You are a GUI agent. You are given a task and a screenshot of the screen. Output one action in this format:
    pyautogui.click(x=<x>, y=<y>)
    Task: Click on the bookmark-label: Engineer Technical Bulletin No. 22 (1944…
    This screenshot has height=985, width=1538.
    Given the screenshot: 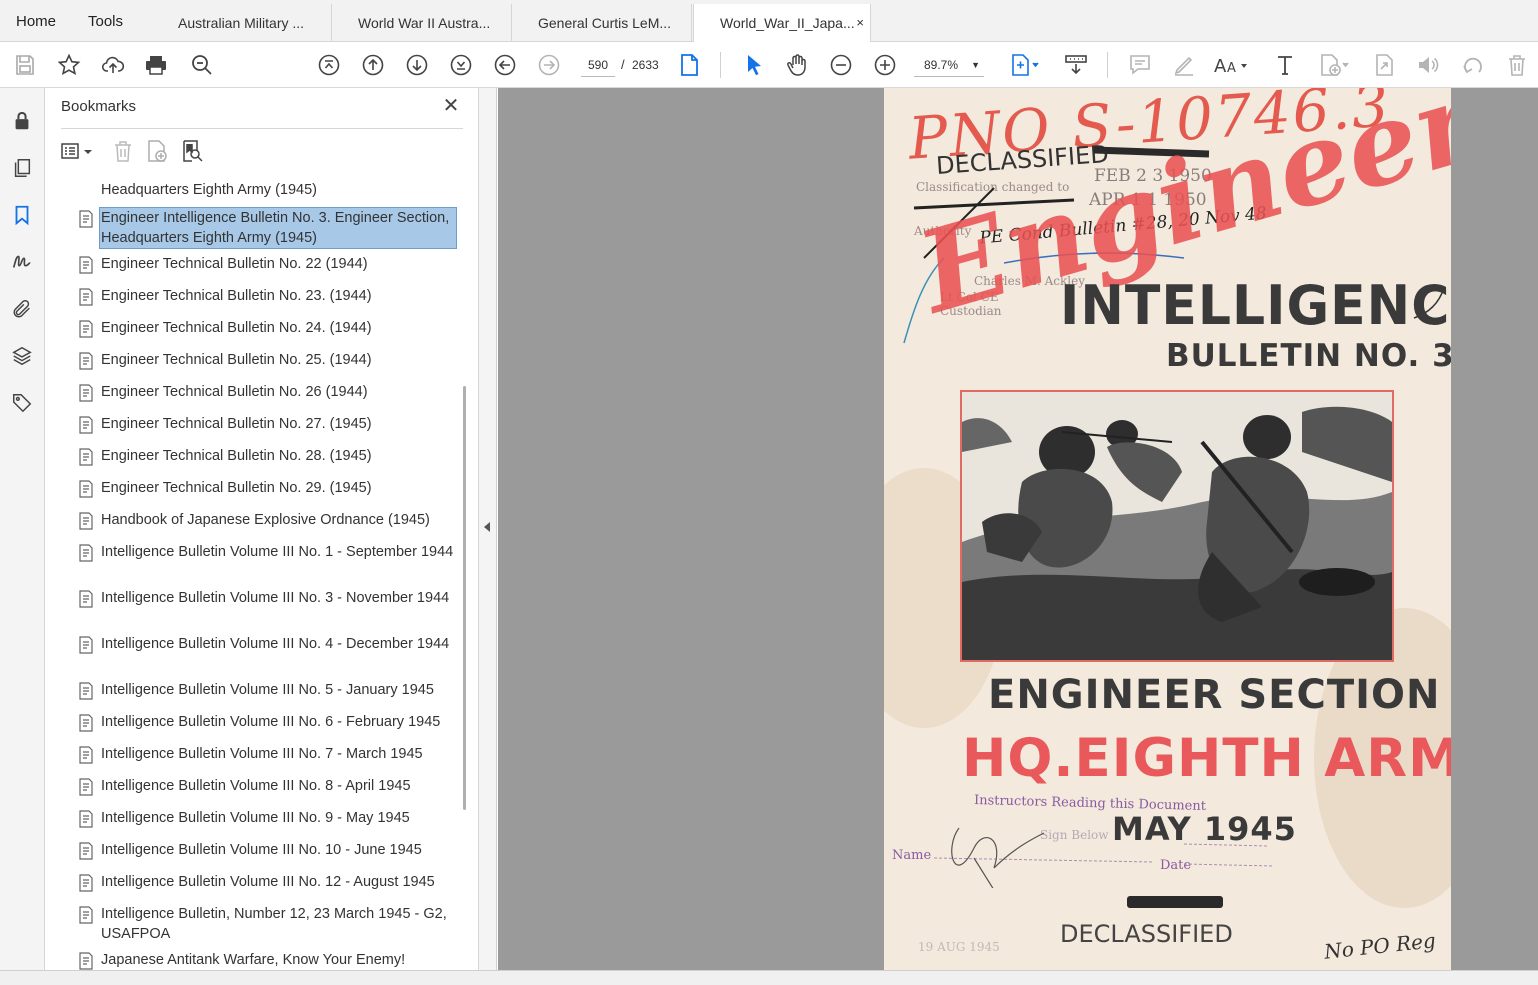 What is the action you would take?
    pyautogui.click(x=234, y=264)
    